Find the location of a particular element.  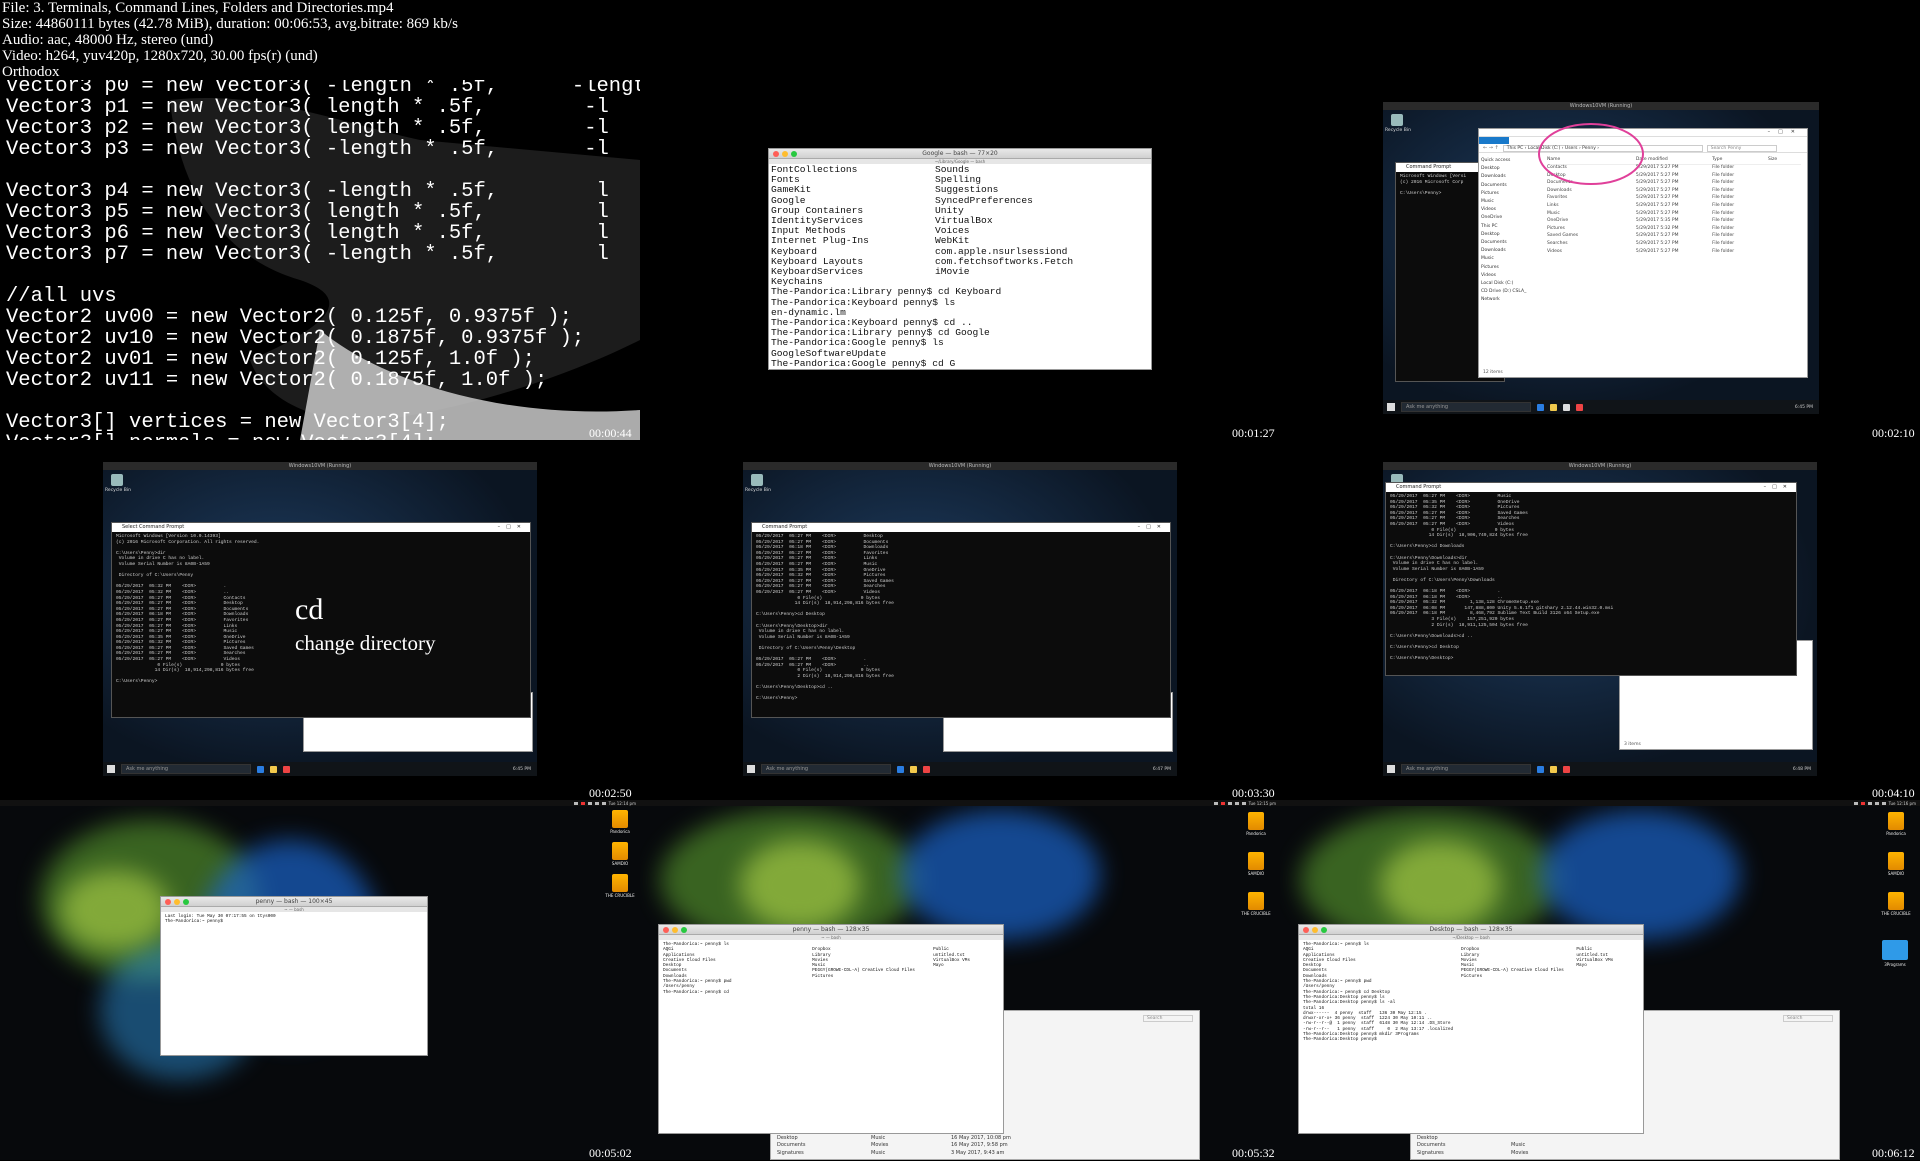

cmd-titlebar: Select Command Prompt –□✕ is located at coordinates (321, 527).